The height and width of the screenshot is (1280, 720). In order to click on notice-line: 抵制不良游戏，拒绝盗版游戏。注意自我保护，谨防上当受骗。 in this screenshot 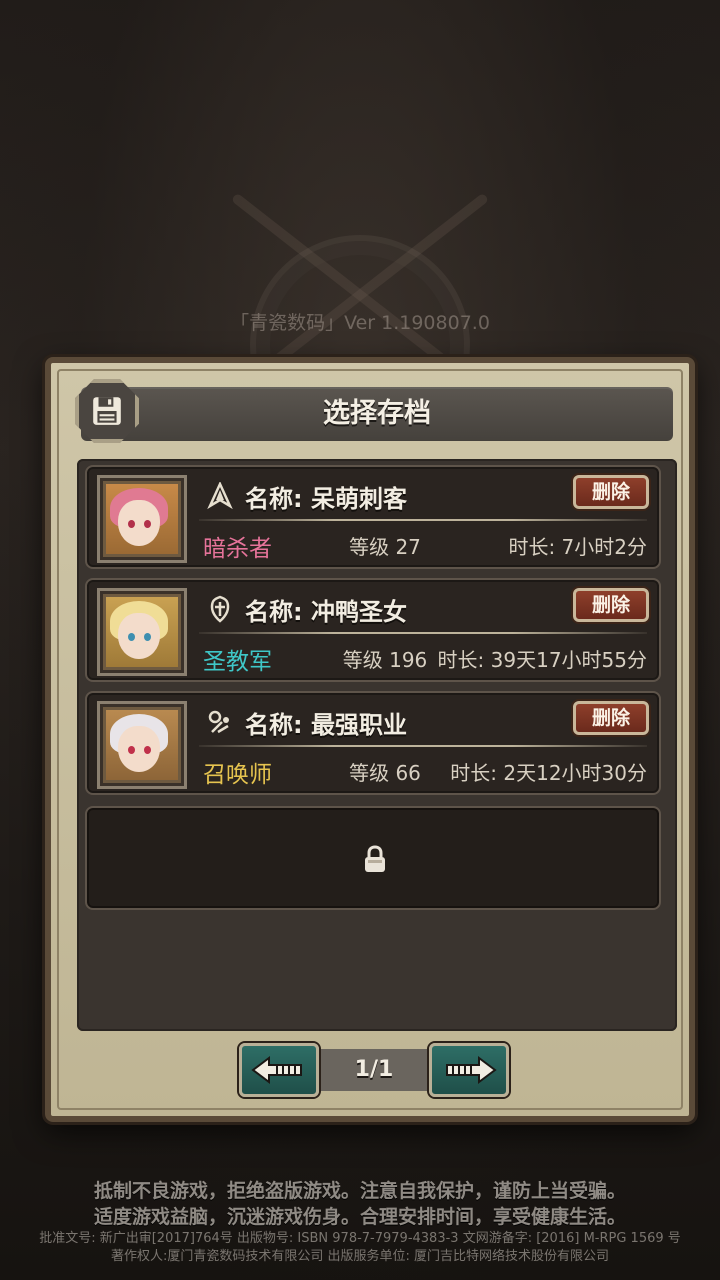, I will do `click(359, 1191)`.